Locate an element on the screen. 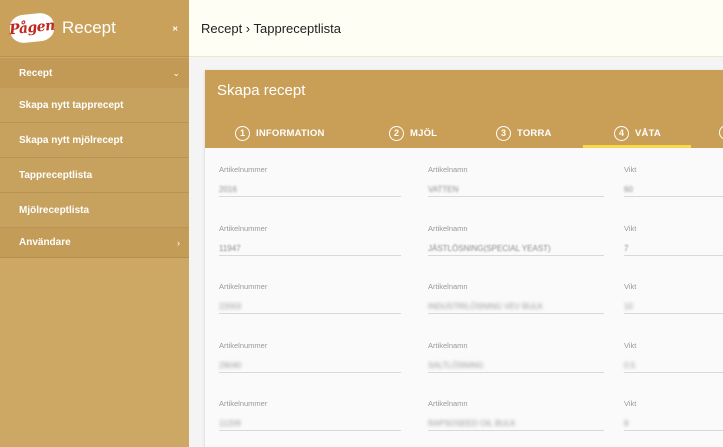  topbar: Recept › Tappreceptlista is located at coordinates (456, 28).